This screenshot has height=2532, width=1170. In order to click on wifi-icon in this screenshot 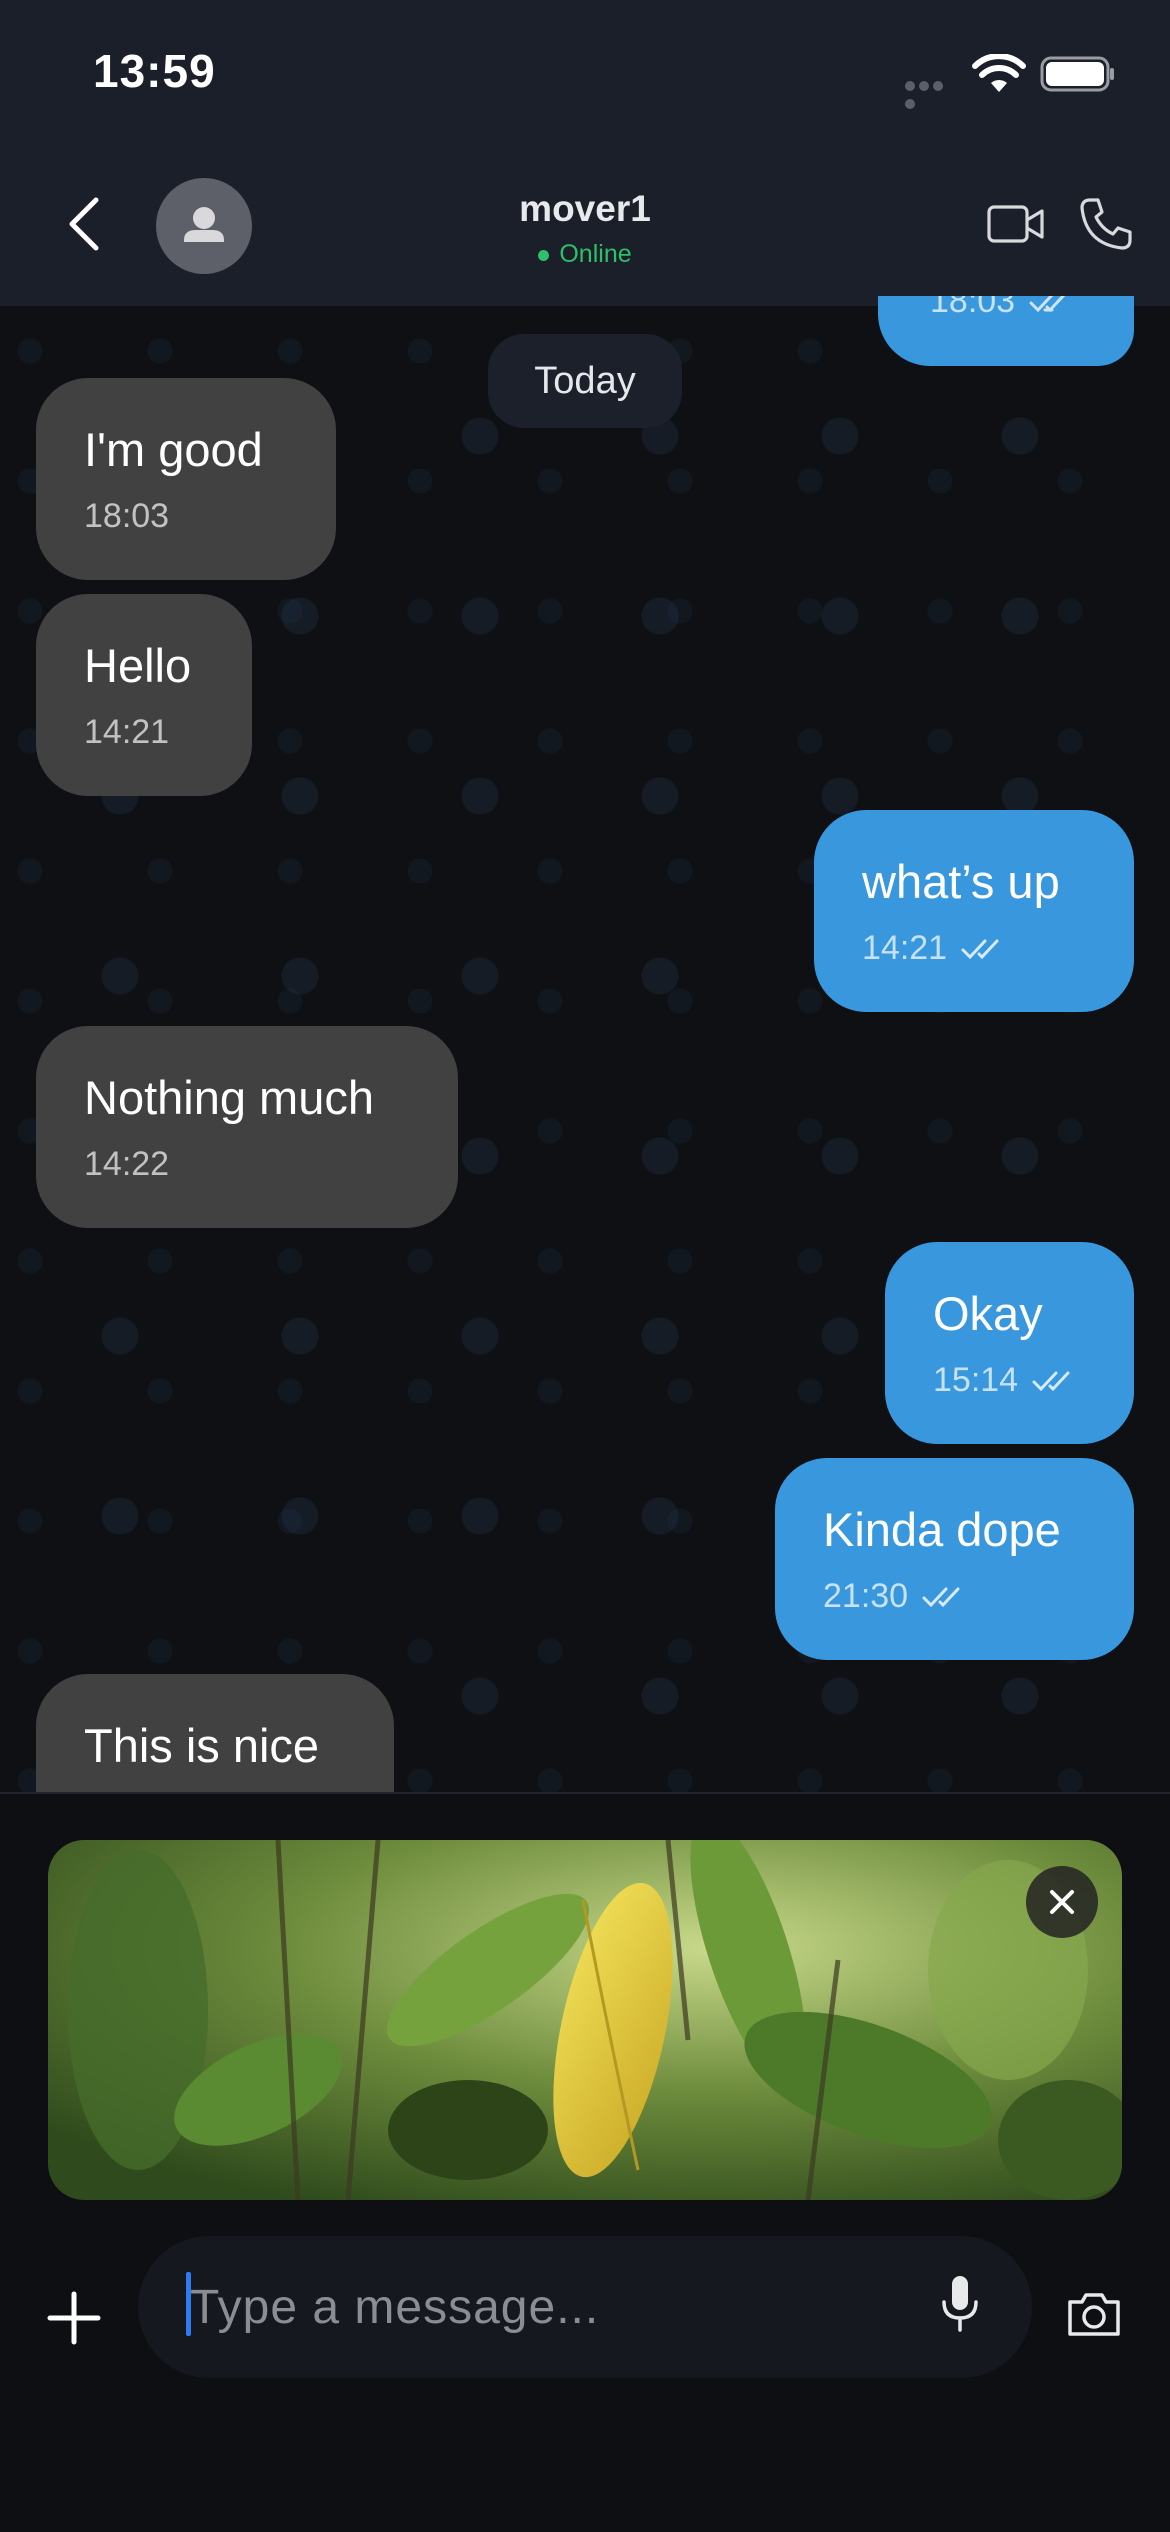, I will do `click(999, 73)`.